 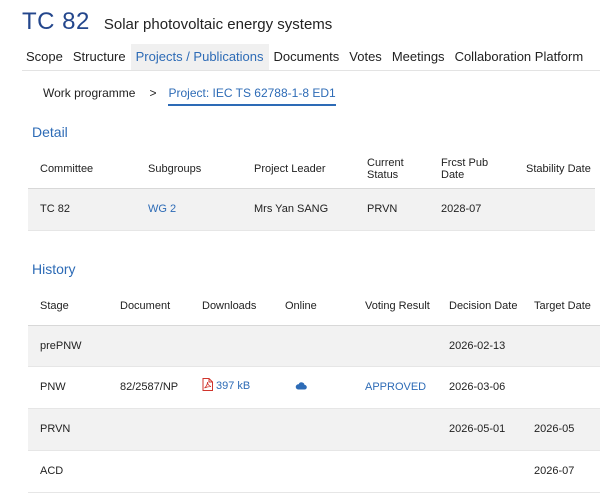 I want to click on history-heading: History, so click(x=54, y=269).